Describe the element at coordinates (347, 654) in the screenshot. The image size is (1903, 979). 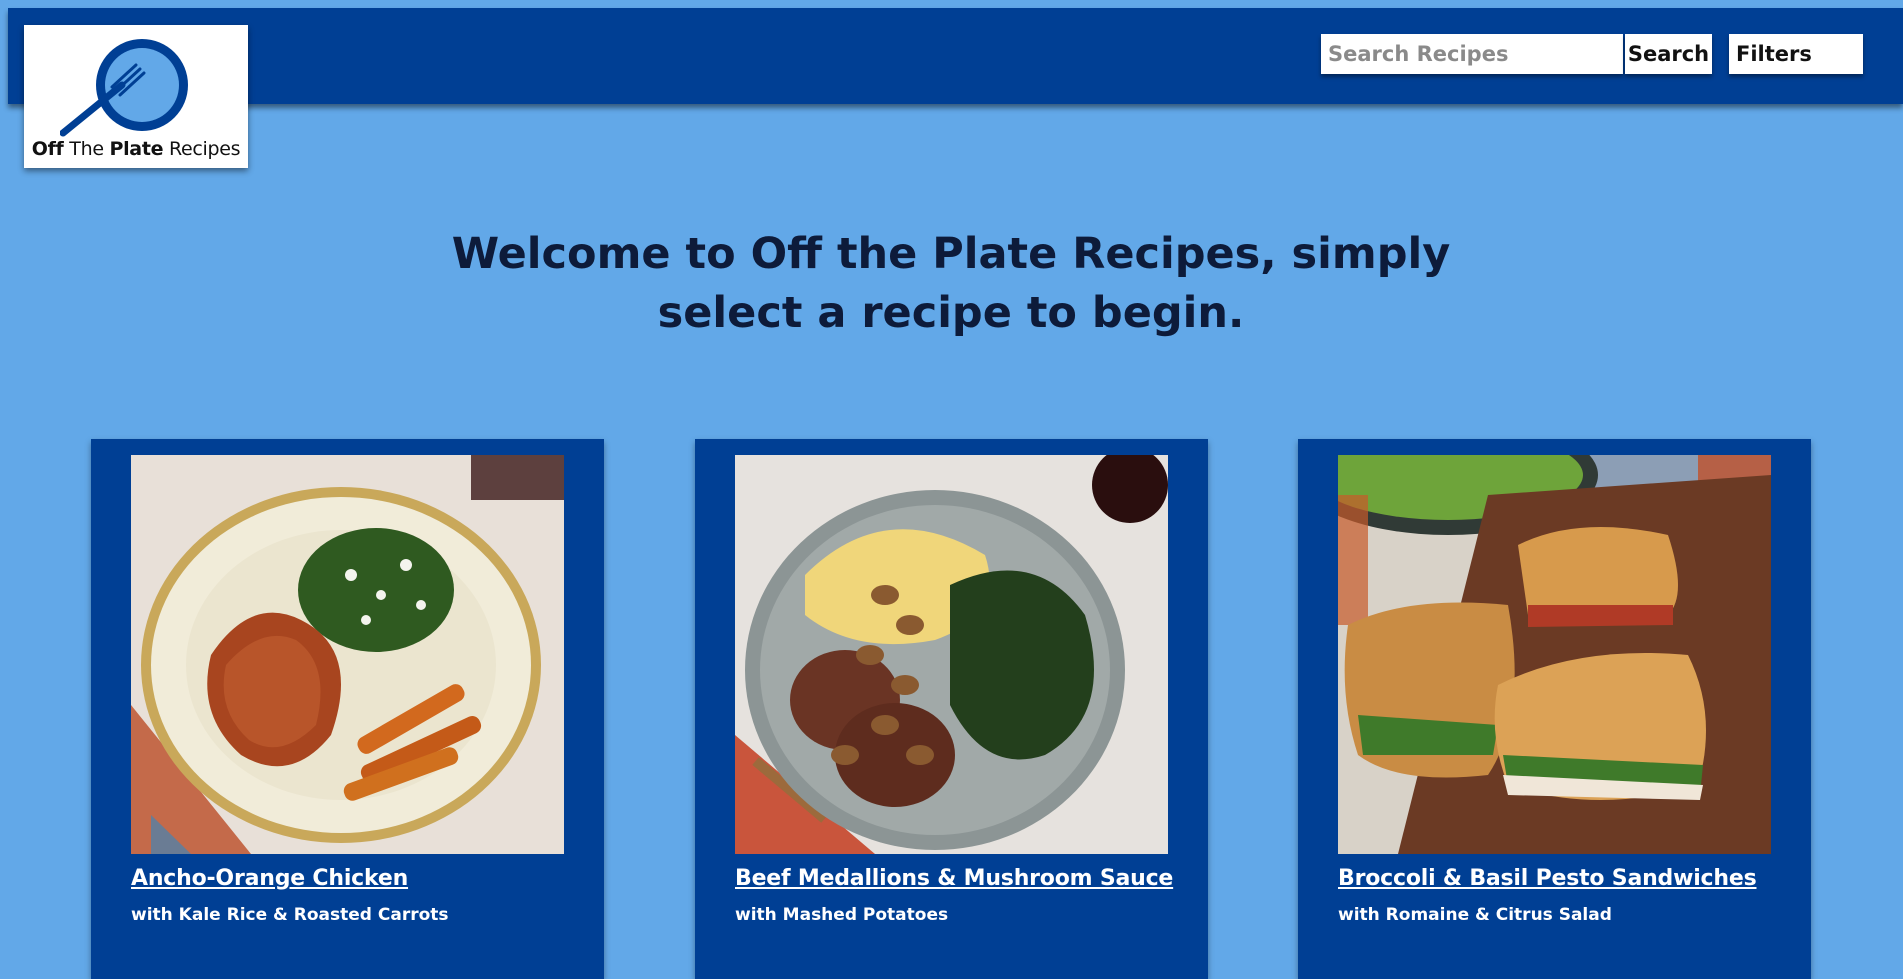
I see `recipe-image-chicken` at that location.